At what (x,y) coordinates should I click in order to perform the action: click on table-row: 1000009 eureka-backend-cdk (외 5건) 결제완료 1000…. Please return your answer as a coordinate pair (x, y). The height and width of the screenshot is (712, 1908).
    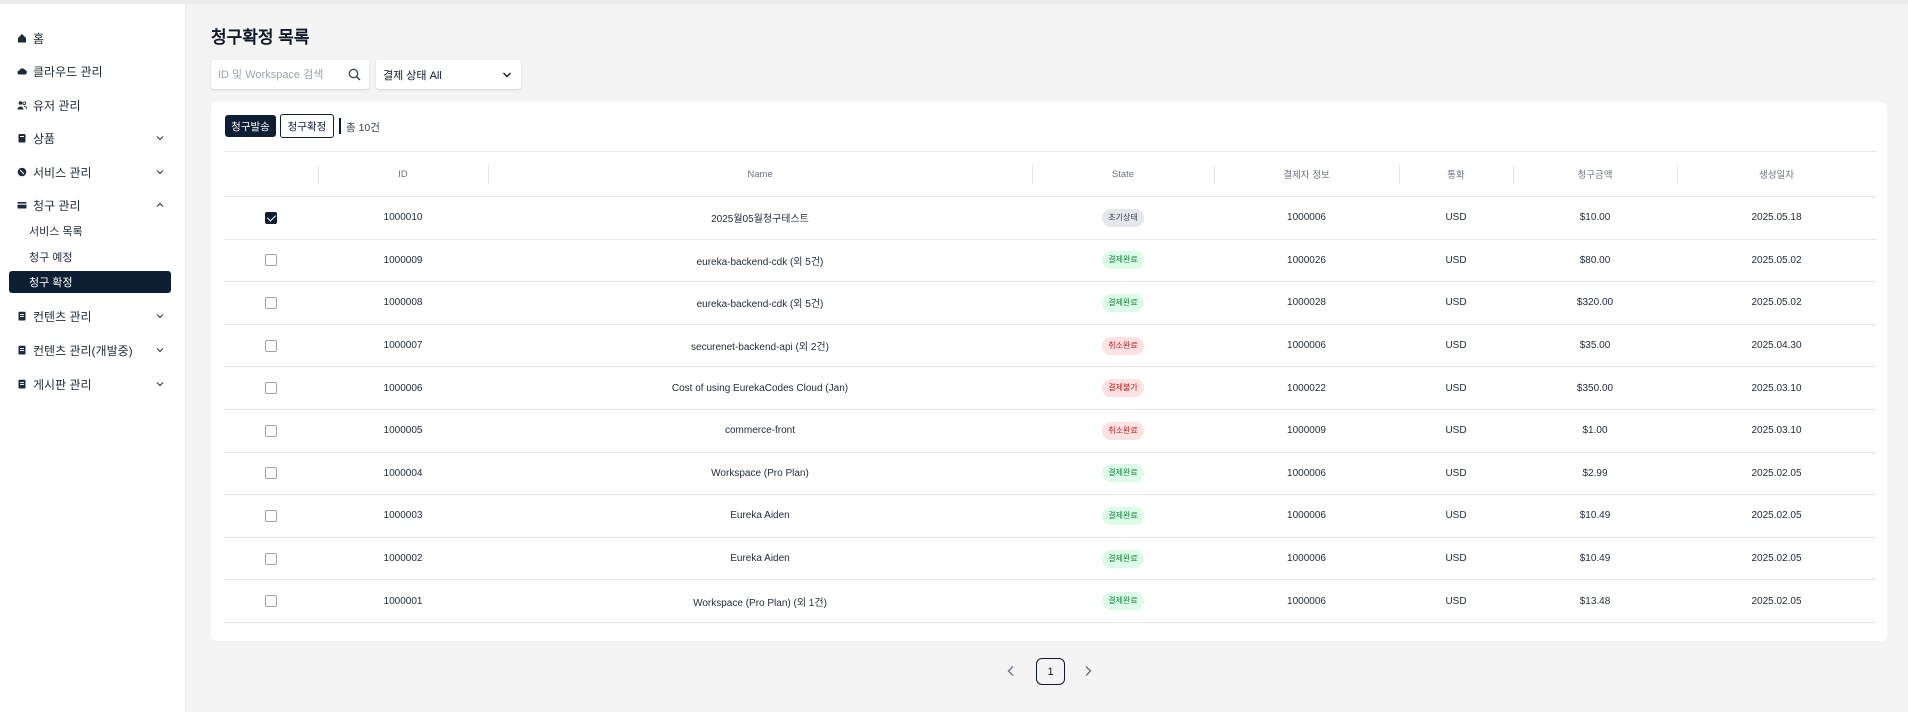
    Looking at the image, I should click on (1050, 261).